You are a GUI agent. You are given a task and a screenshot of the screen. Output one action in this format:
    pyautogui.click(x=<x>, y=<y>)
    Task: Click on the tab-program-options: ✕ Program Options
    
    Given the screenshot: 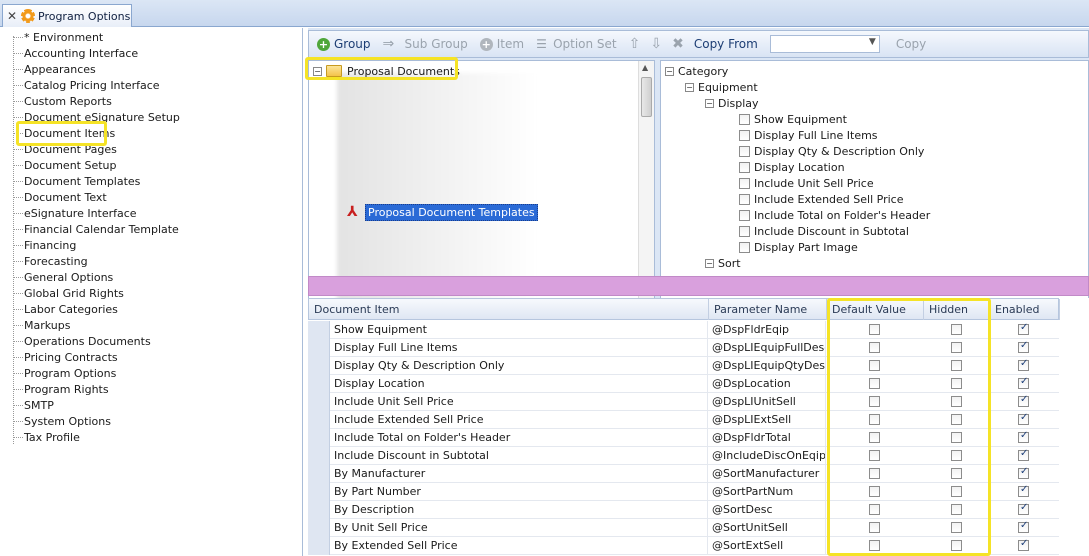 What is the action you would take?
    pyautogui.click(x=67, y=15)
    